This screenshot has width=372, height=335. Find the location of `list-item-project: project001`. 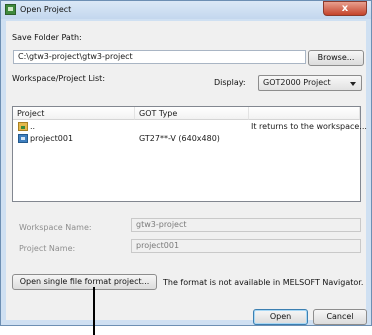

list-item-project: project001 is located at coordinates (52, 138).